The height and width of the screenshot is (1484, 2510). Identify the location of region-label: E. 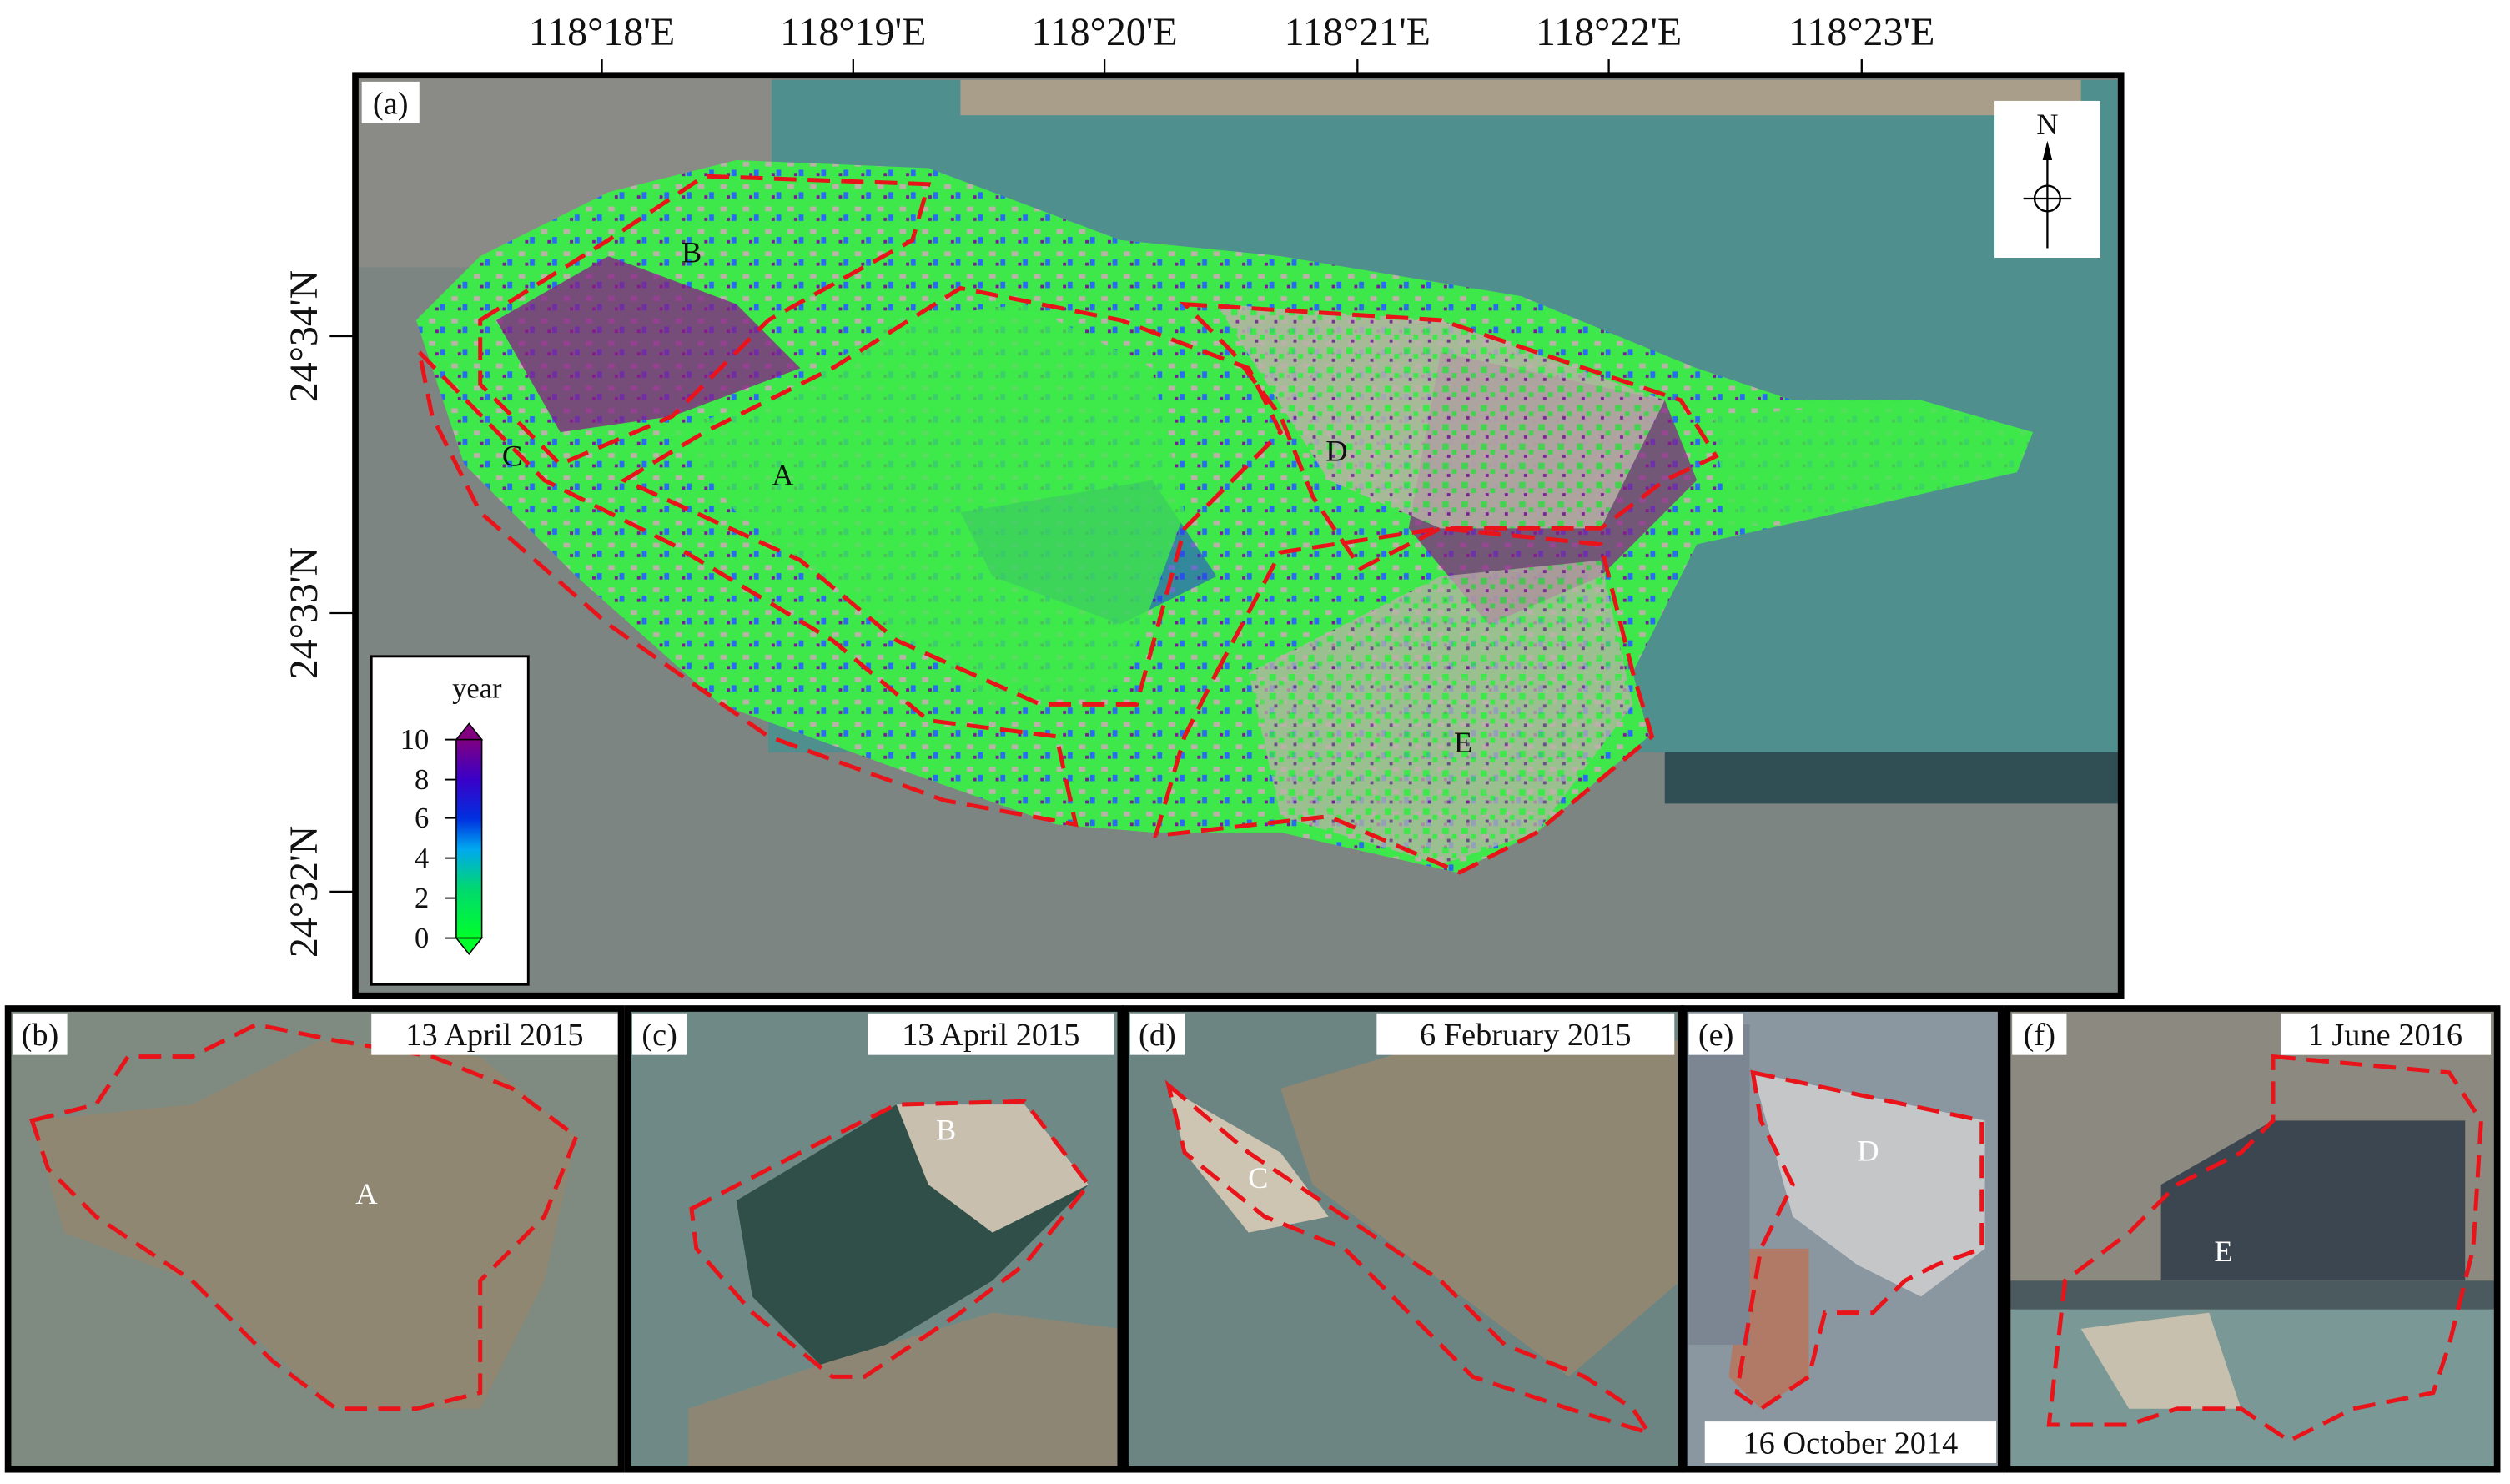
(2223, 1251).